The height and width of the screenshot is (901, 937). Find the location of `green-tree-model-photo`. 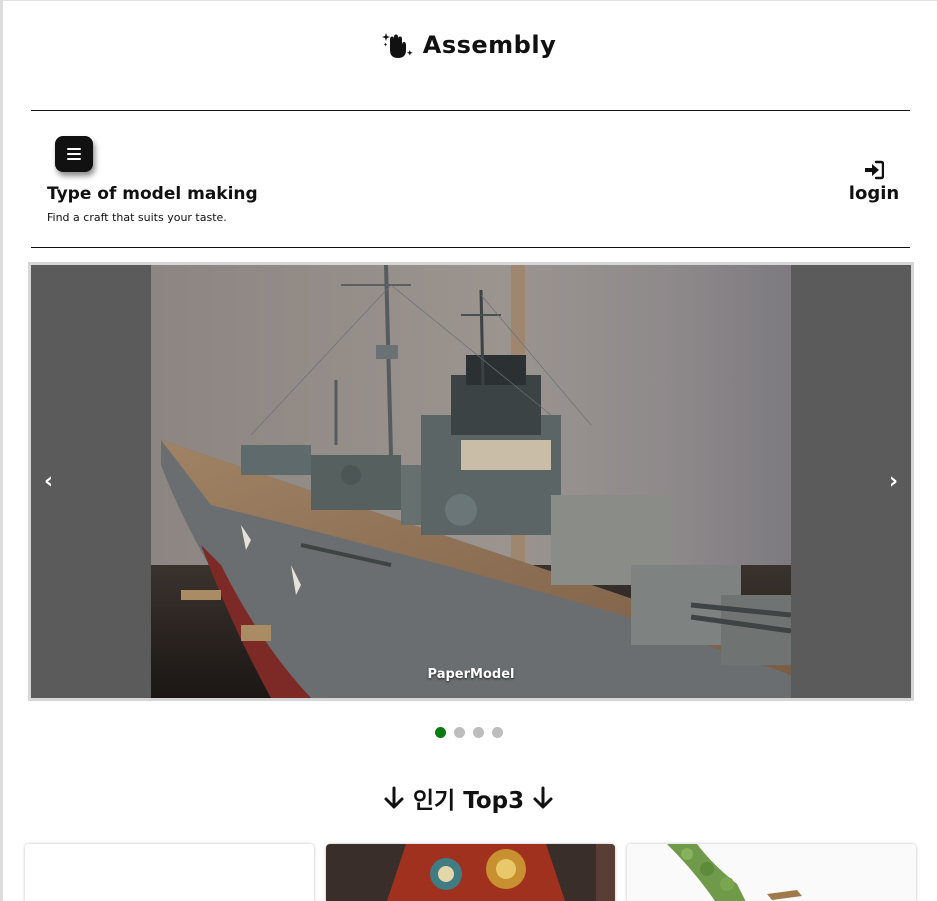

green-tree-model-photo is located at coordinates (771, 872).